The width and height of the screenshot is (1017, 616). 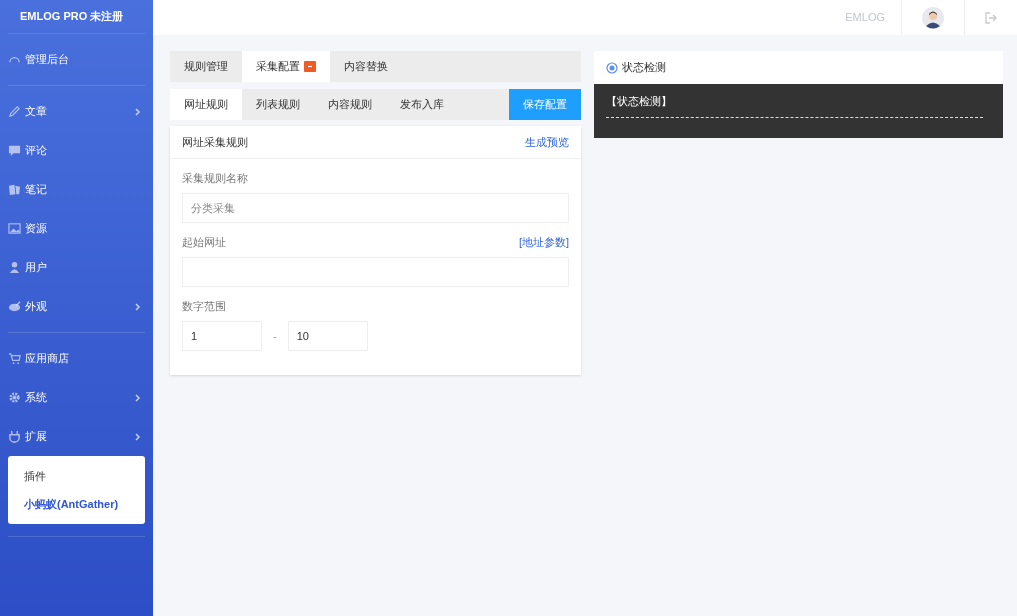 I want to click on sidebar-item: 笔记, so click(x=76, y=189).